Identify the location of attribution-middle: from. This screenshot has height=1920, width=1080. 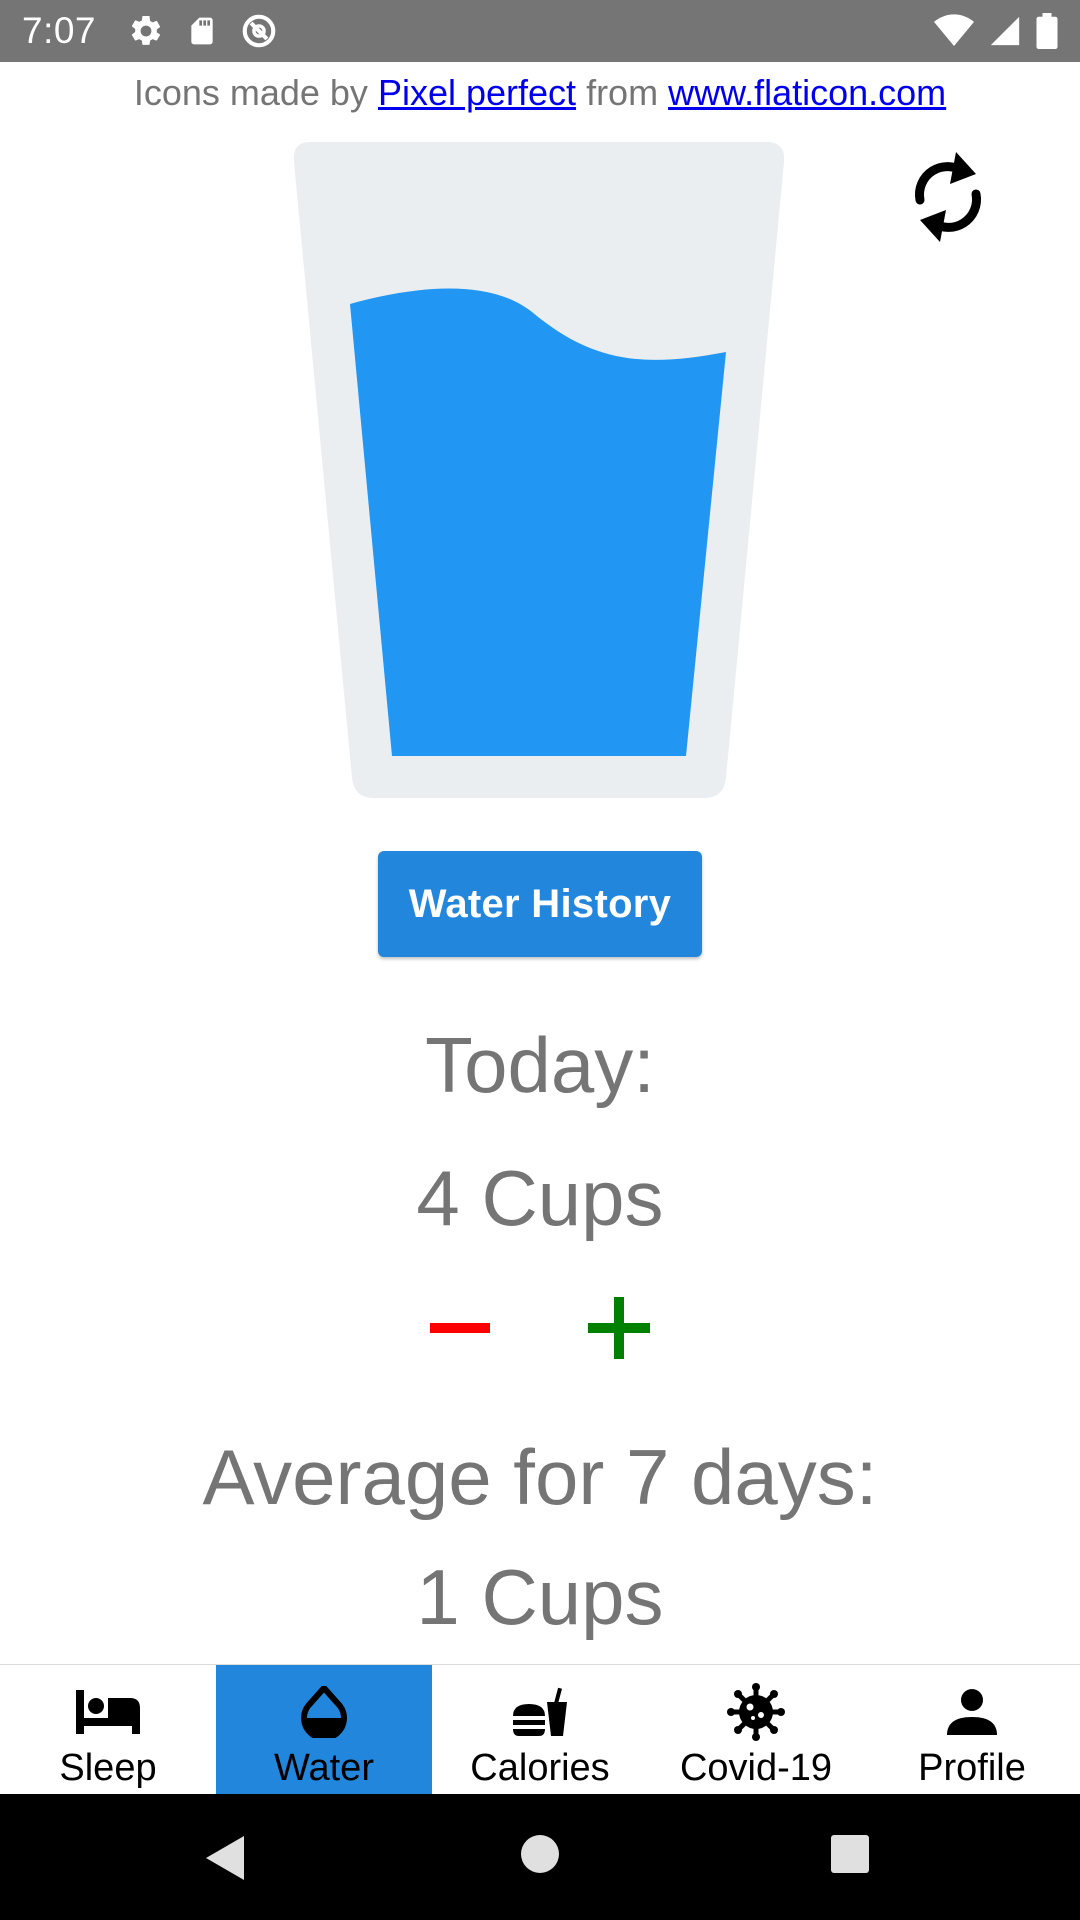
(622, 92).